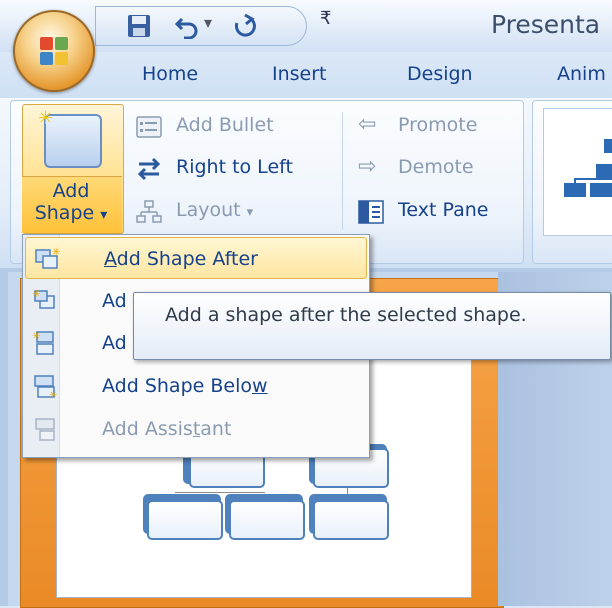 Image resolution: width=612 pixels, height=608 pixels. I want to click on right-to-left-icon, so click(149, 169).